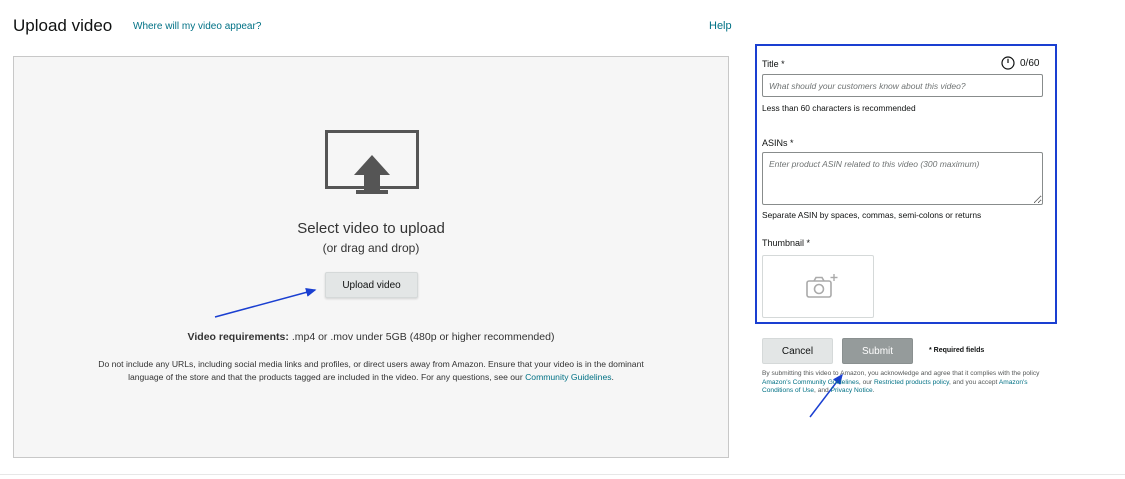  I want to click on consent-text-5: ., so click(873, 391).